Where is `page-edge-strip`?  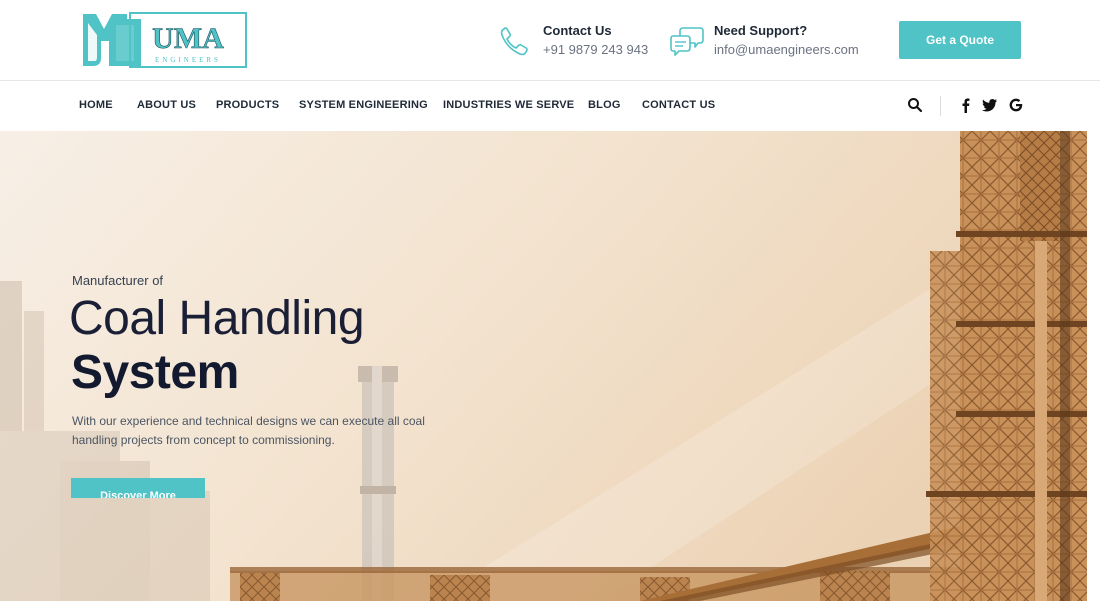 page-edge-strip is located at coordinates (1093, 366).